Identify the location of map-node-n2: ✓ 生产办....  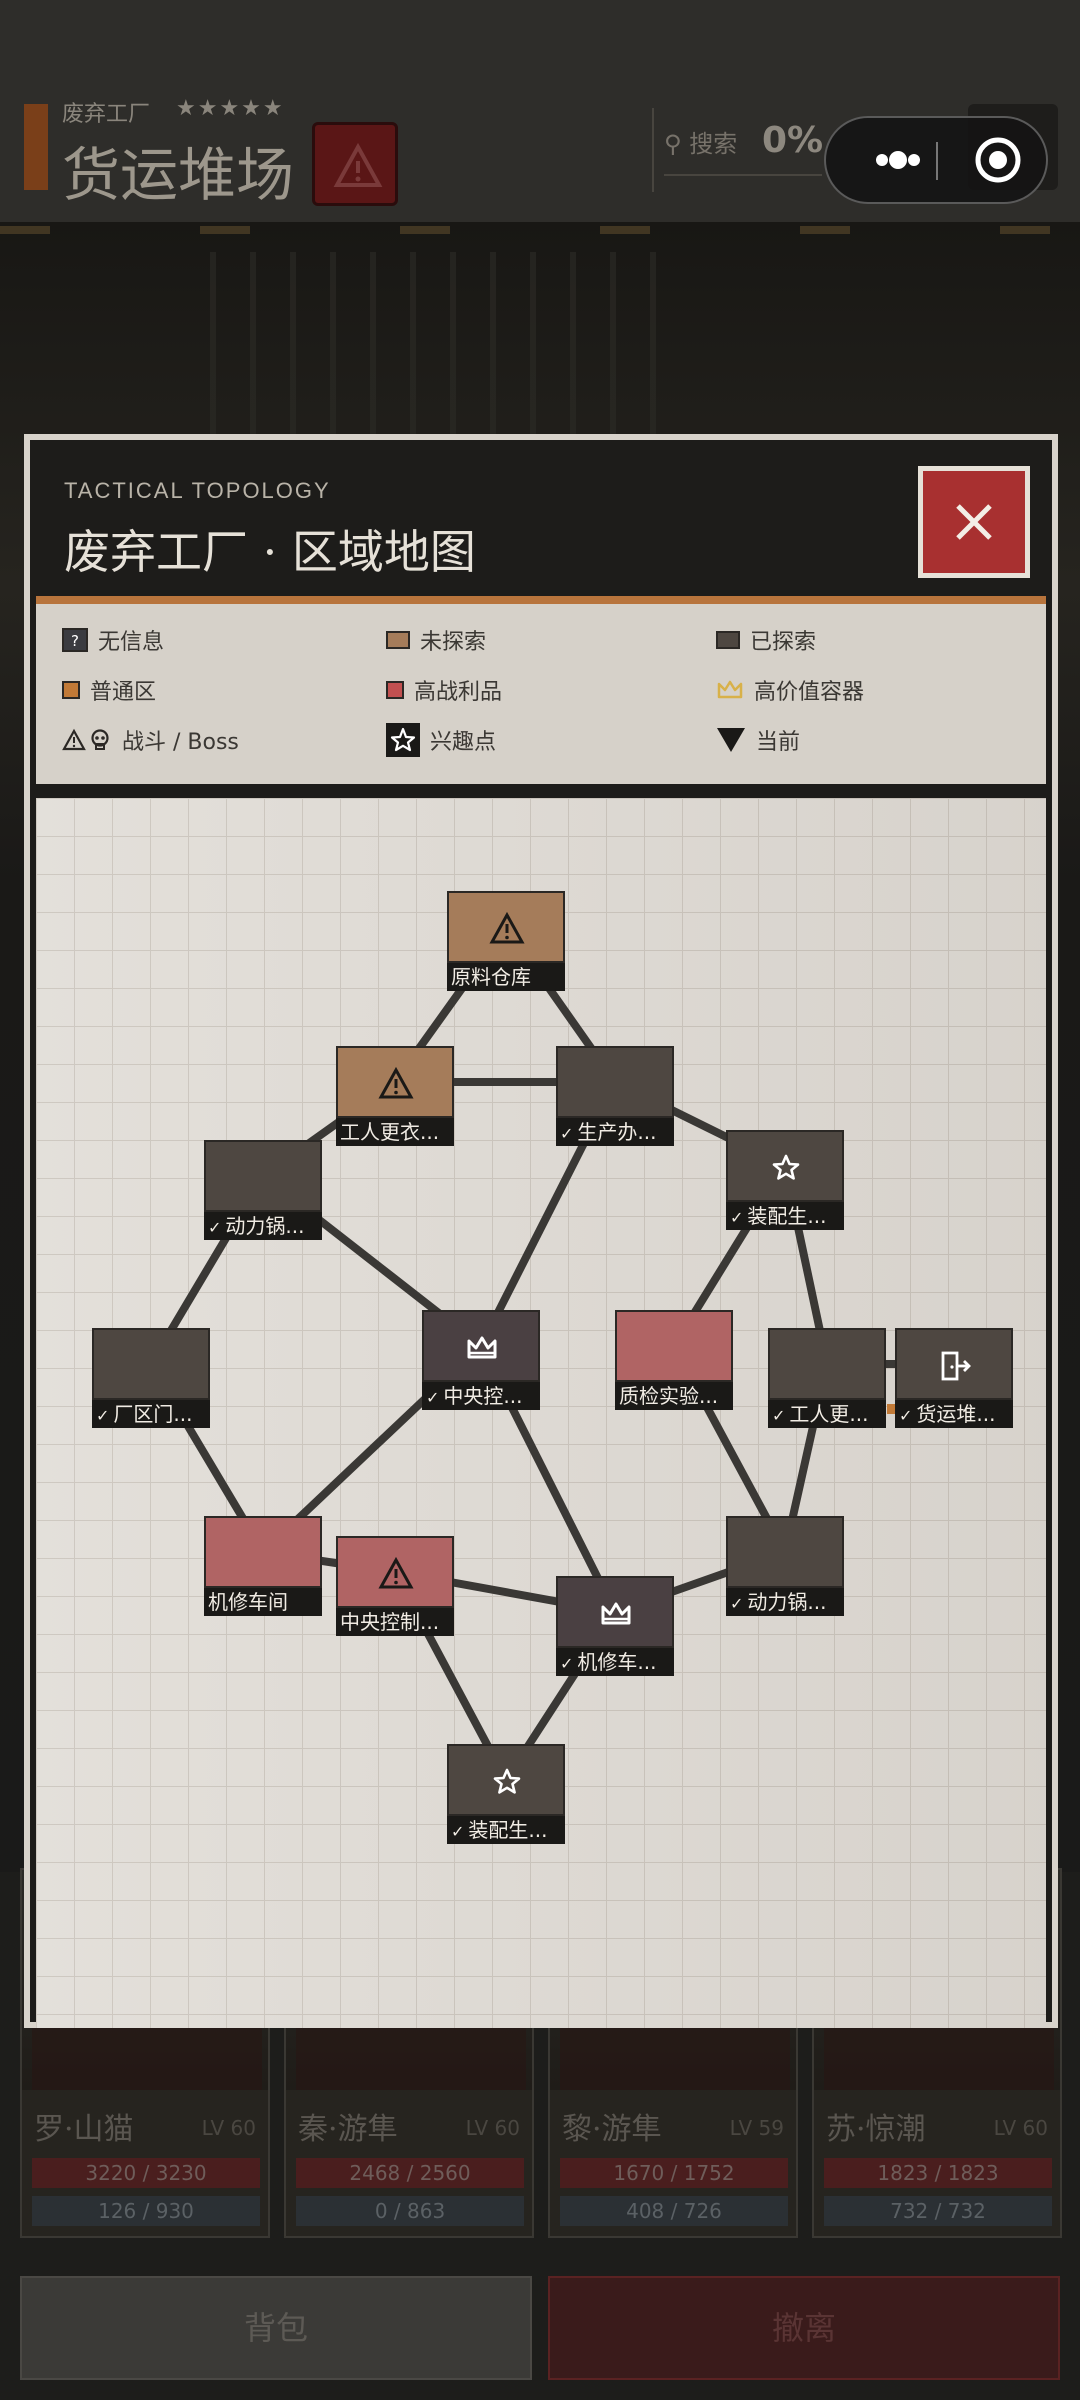
(615, 1096).